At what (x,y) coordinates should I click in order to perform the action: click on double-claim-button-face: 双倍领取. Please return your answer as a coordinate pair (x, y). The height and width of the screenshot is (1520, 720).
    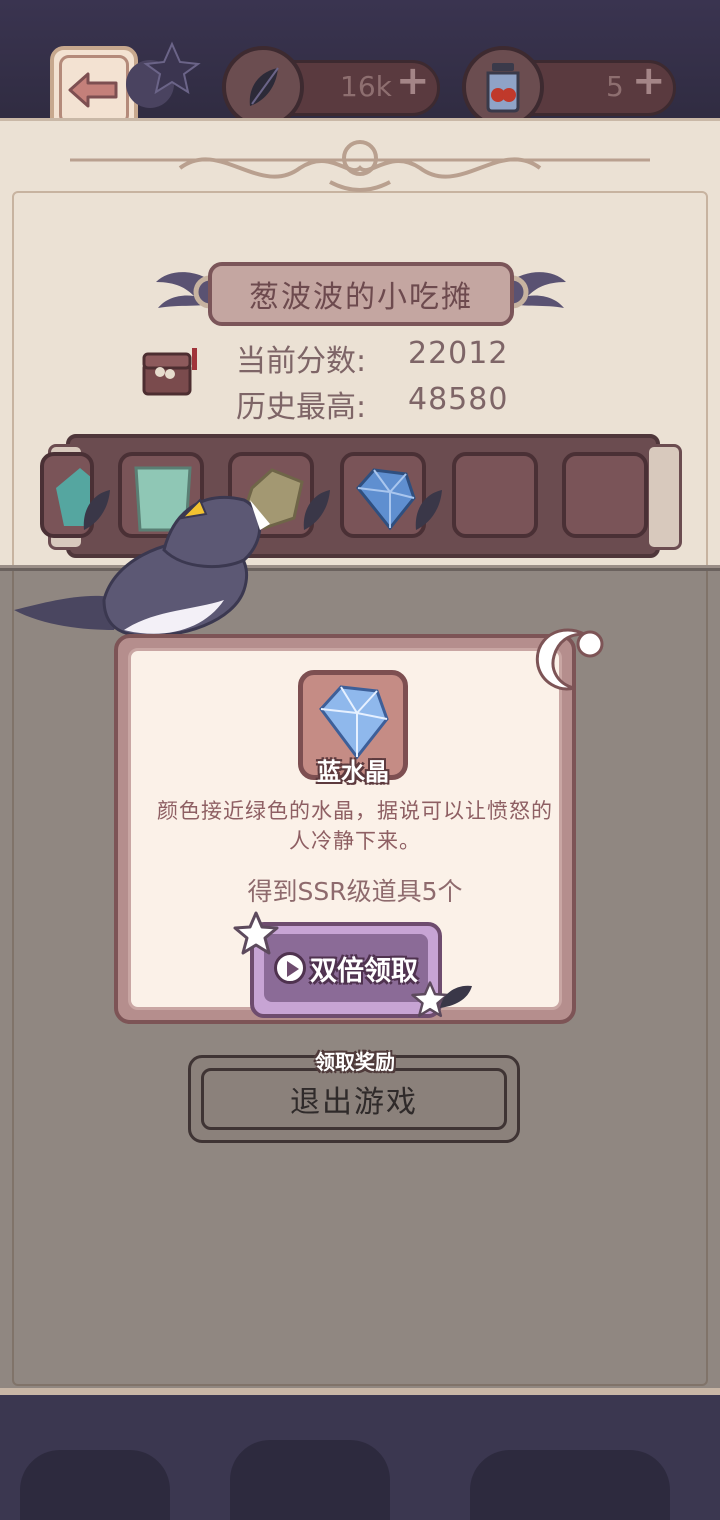
    Looking at the image, I should click on (346, 968).